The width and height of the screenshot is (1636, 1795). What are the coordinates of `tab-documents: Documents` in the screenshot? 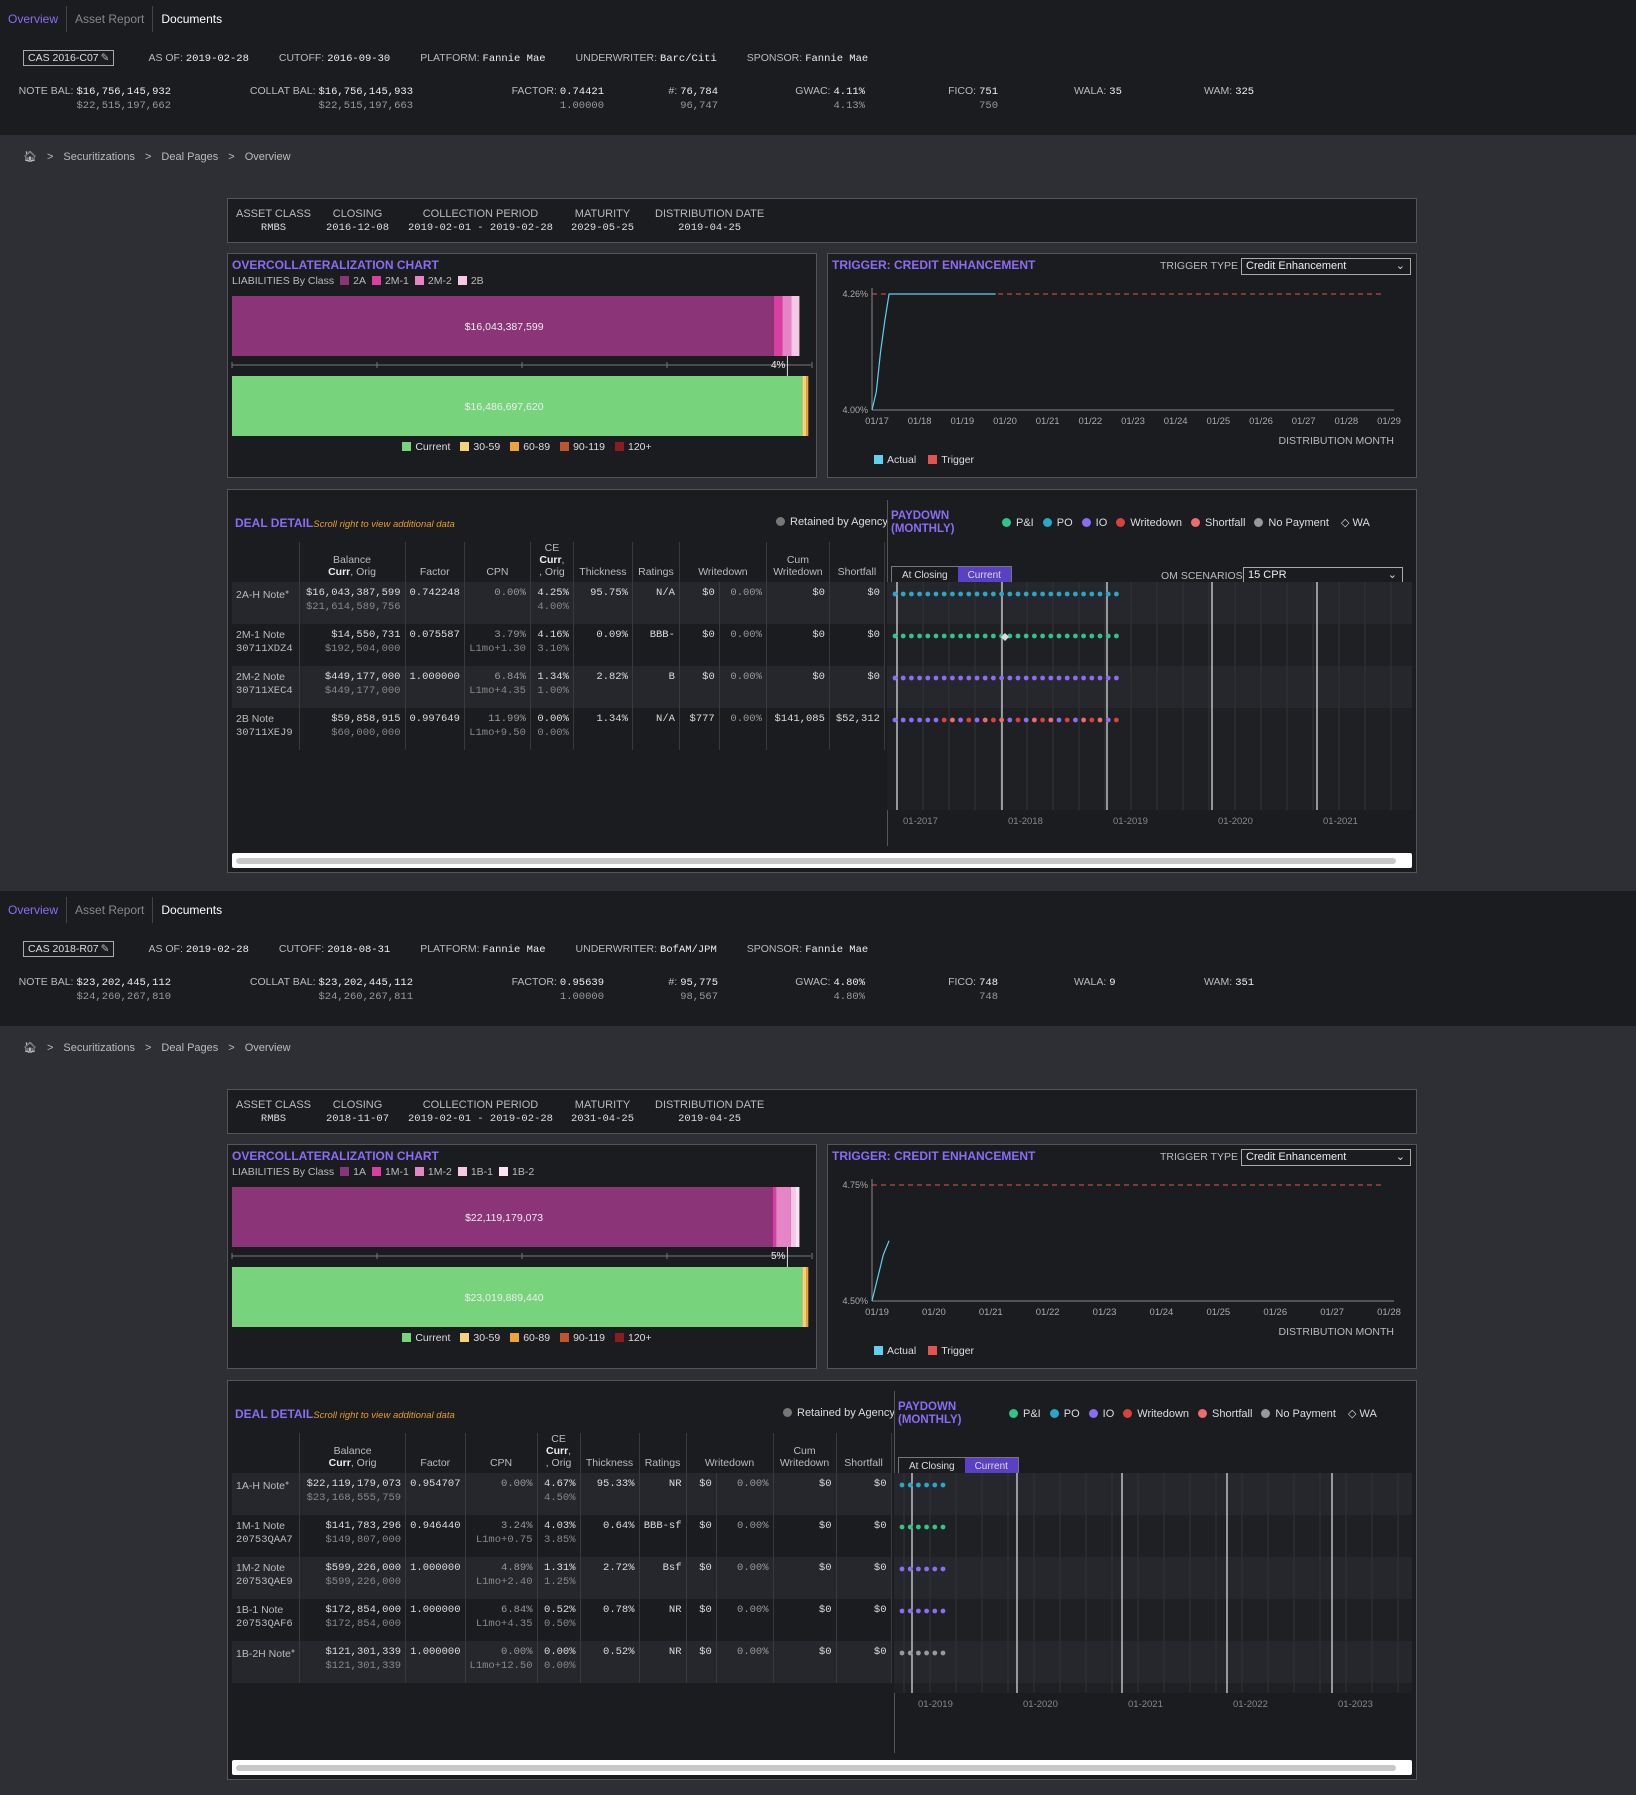 It's located at (191, 910).